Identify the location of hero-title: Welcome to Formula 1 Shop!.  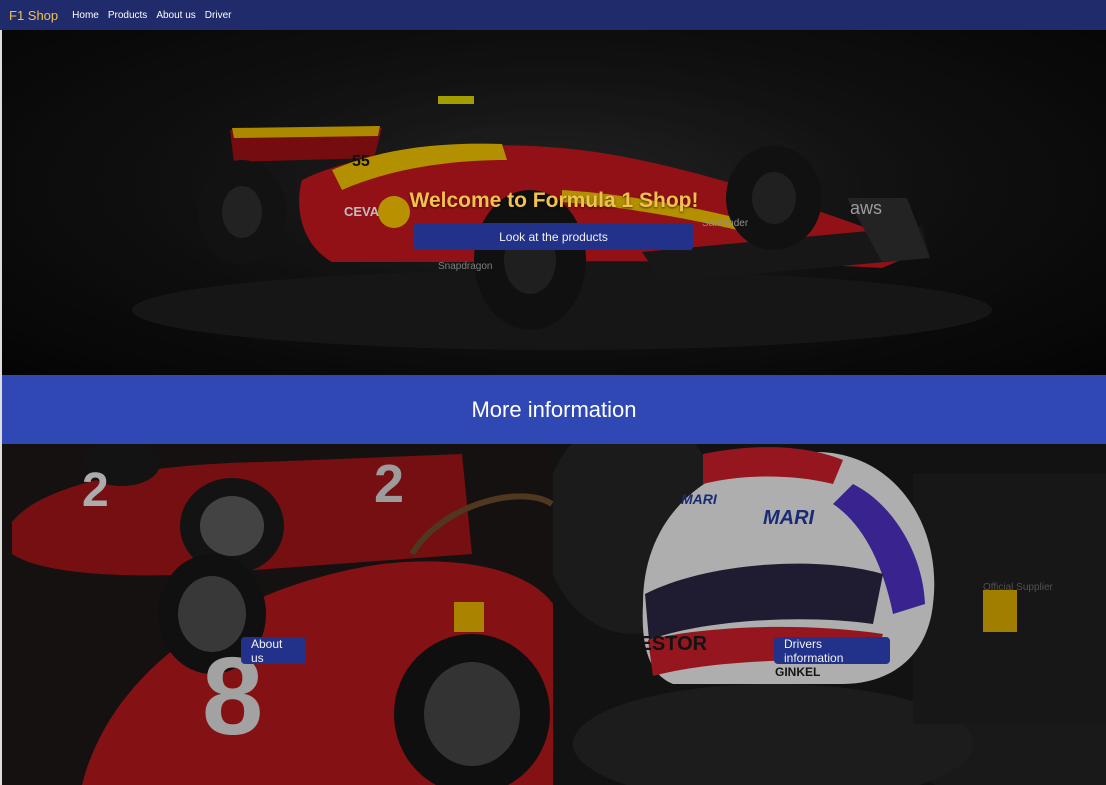
(554, 200).